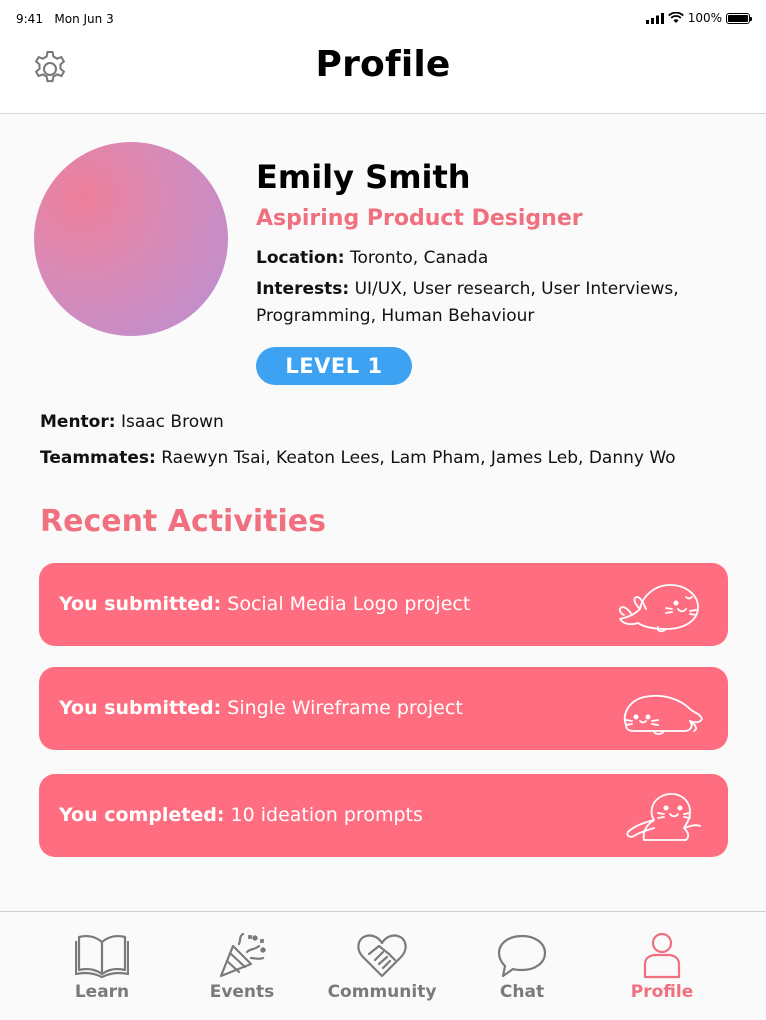 The image size is (766, 1020). I want to click on activity-card: You submitted: Social Media Logo project, so click(383, 604).